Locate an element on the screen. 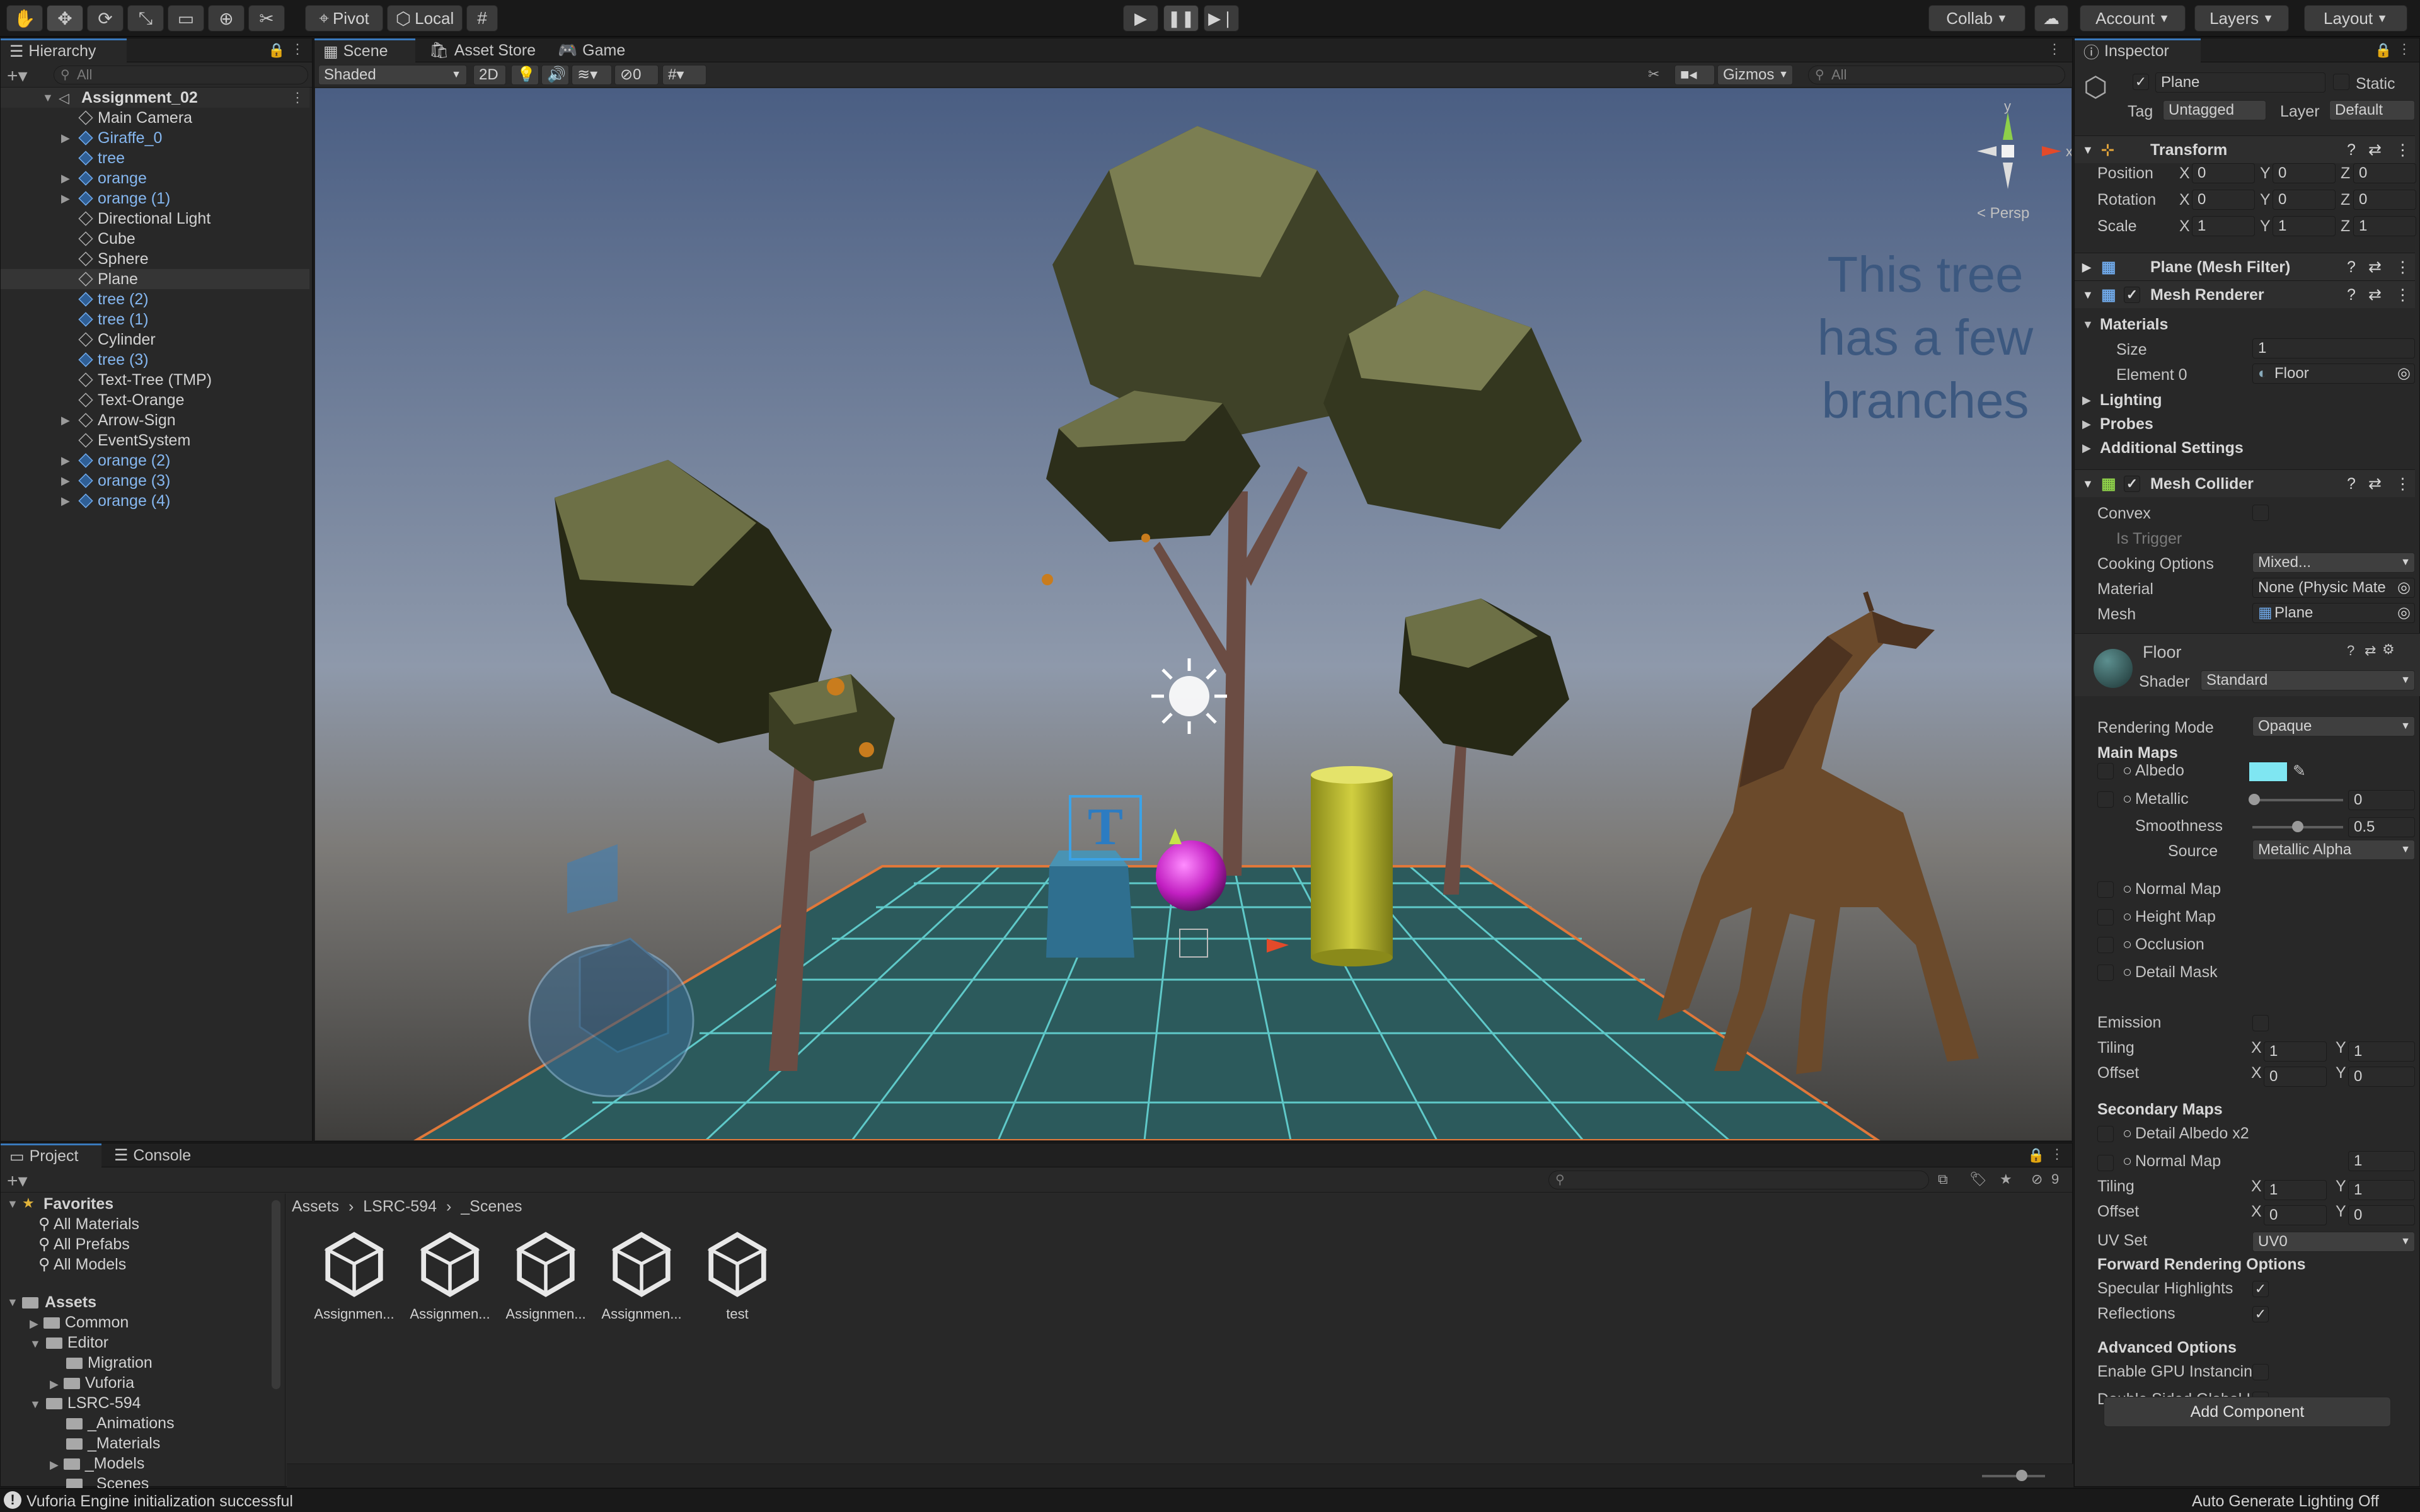 This screenshot has width=2420, height=1512. smoothness-value-field: 0.5 is located at coordinates (2381, 827).